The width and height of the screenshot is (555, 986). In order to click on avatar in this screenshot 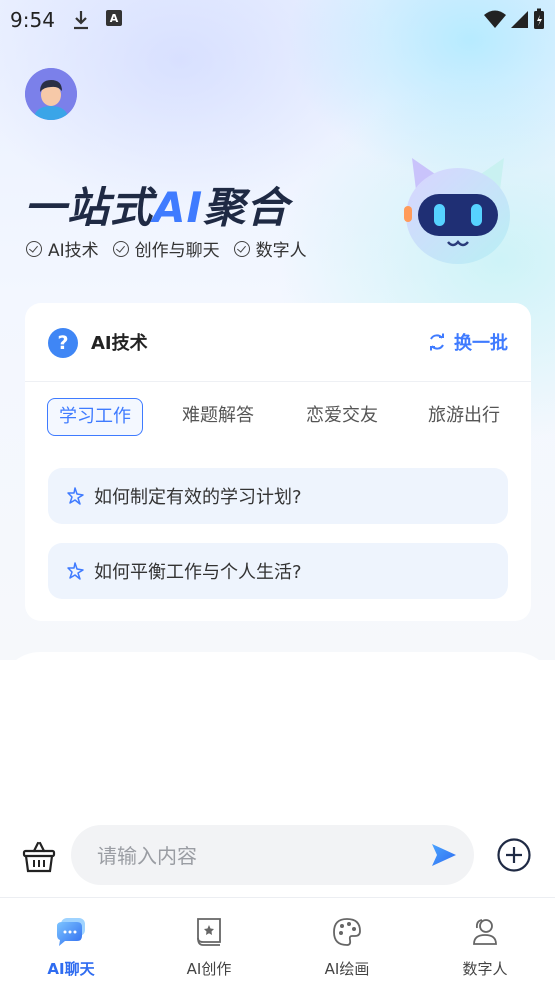, I will do `click(51, 94)`.